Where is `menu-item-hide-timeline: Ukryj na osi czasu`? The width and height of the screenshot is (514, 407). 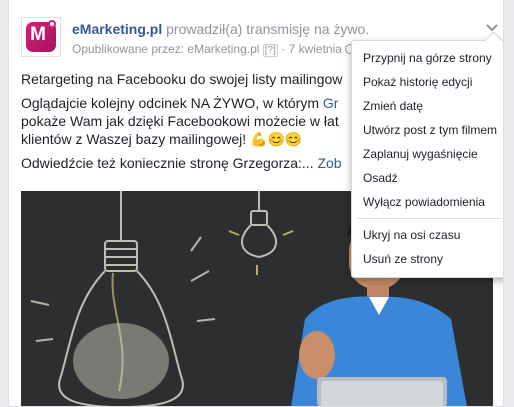
menu-item-hide-timeline: Ukryj na osi czasu is located at coordinates (427, 235).